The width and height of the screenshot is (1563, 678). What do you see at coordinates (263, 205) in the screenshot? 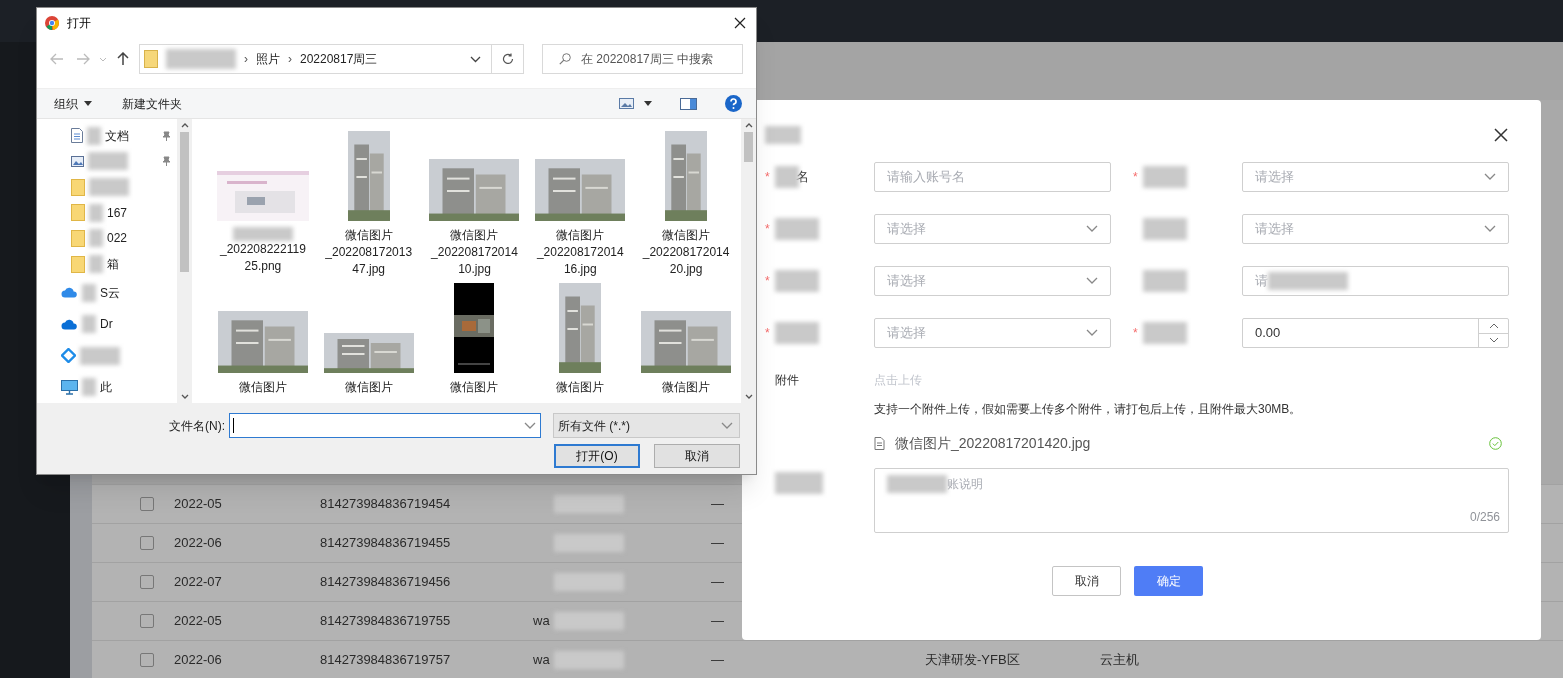
I see `file-item: _202208222119 25.png` at bounding box center [263, 205].